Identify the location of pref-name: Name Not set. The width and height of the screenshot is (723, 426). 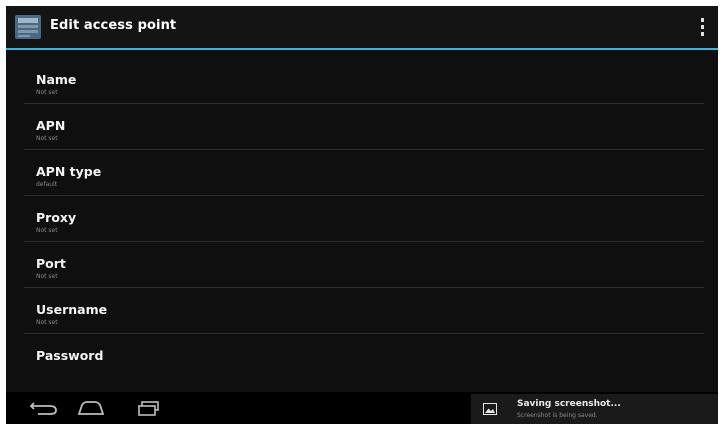
(364, 81).